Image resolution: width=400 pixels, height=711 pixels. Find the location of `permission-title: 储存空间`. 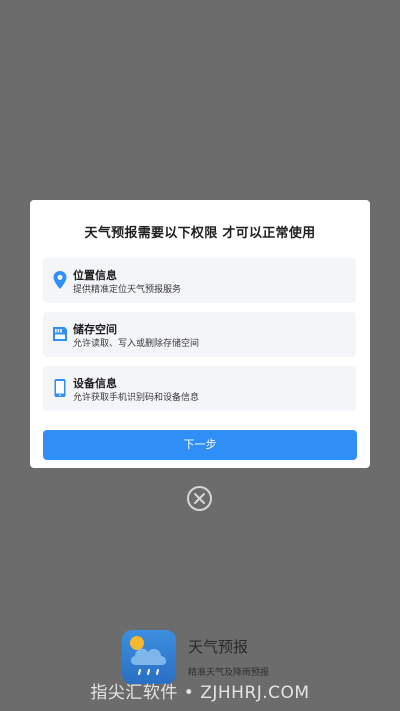

permission-title: 储存空间 is located at coordinates (95, 329).